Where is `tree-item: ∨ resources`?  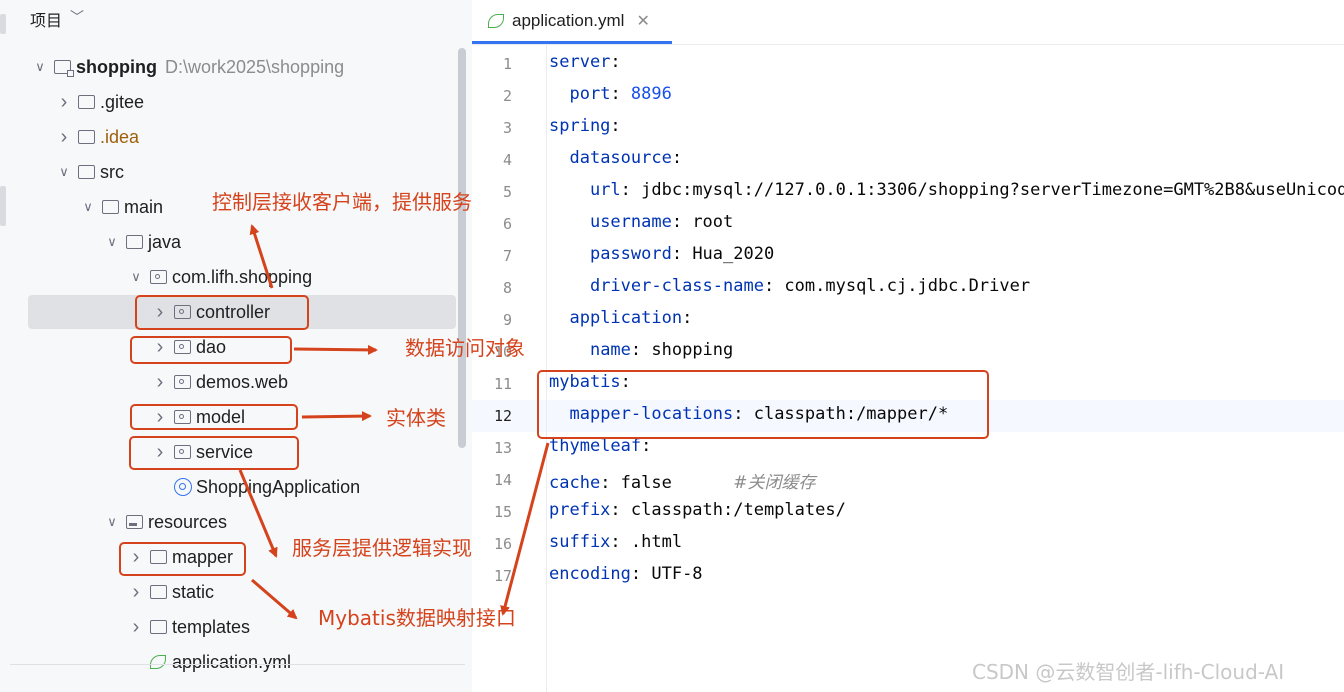
tree-item: ∨ resources is located at coordinates (164, 522).